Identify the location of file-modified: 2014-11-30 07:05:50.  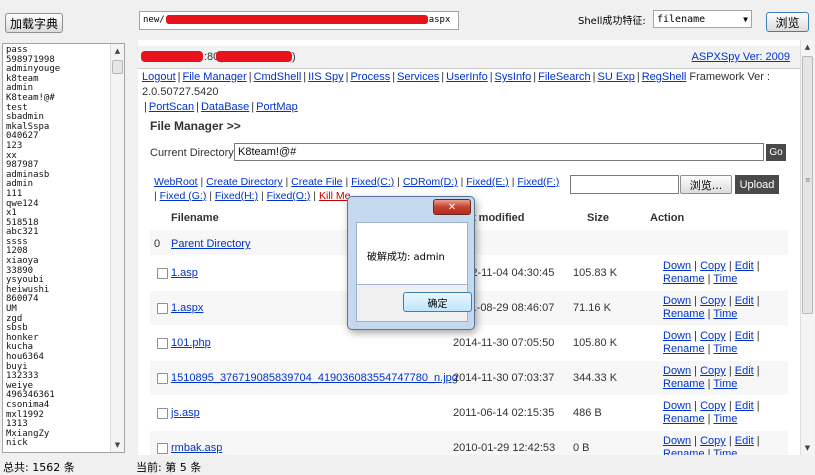
(504, 343).